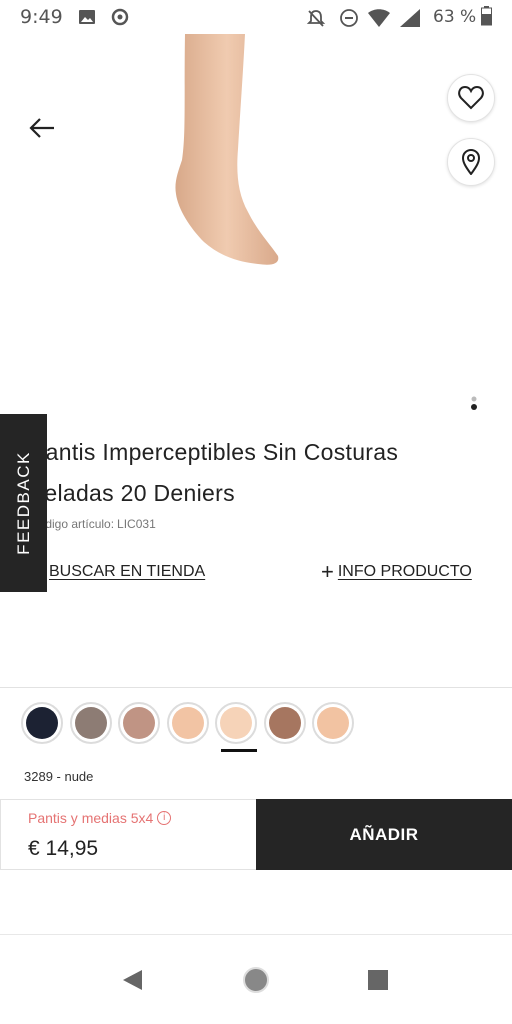 This screenshot has width=512, height=1024. I want to click on nav-home-button, so click(256, 980).